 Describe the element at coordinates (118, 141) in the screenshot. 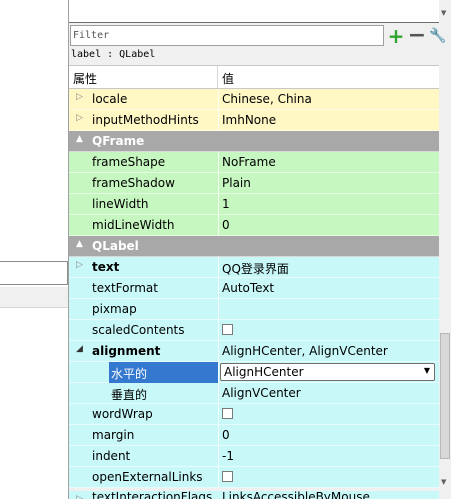

I see `section-title: QFrame` at that location.